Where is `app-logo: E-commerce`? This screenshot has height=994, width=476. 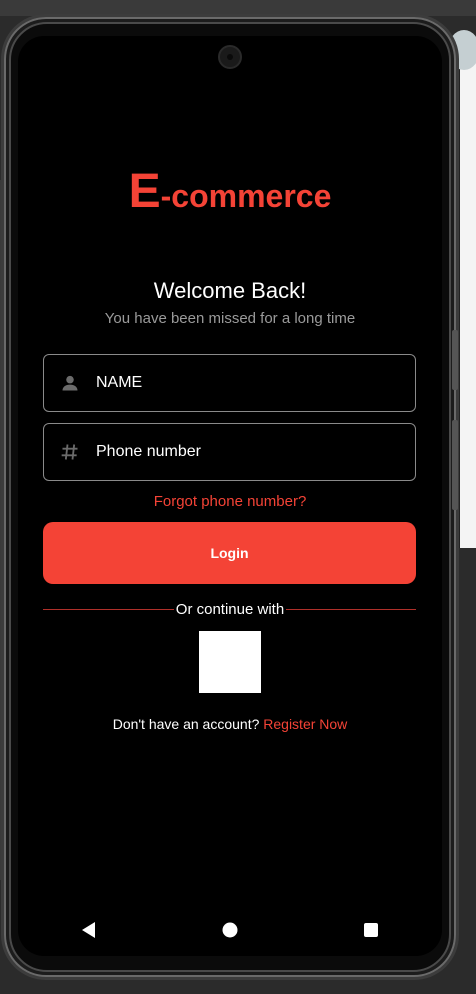
app-logo: E-commerce is located at coordinates (230, 191).